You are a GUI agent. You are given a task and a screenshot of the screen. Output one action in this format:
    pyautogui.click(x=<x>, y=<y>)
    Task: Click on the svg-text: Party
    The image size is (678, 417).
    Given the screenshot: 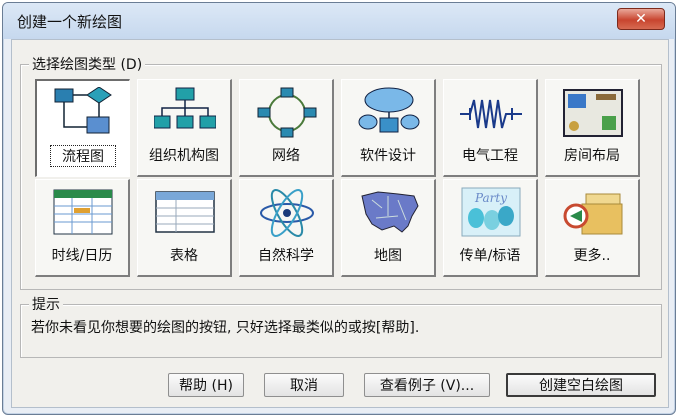 What is the action you would take?
    pyautogui.click(x=490, y=198)
    